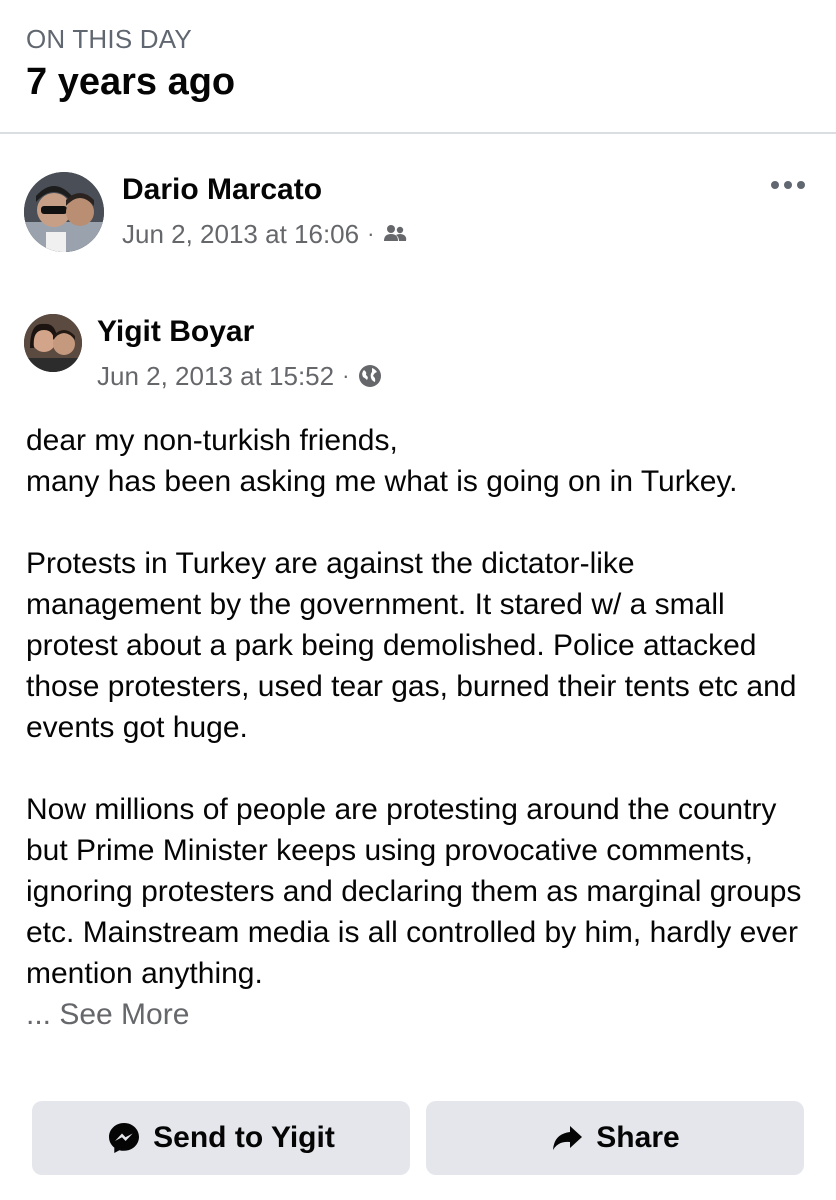  I want to click on post-meta: Jun 2, 2013 at 16:06 ·, so click(265, 234).